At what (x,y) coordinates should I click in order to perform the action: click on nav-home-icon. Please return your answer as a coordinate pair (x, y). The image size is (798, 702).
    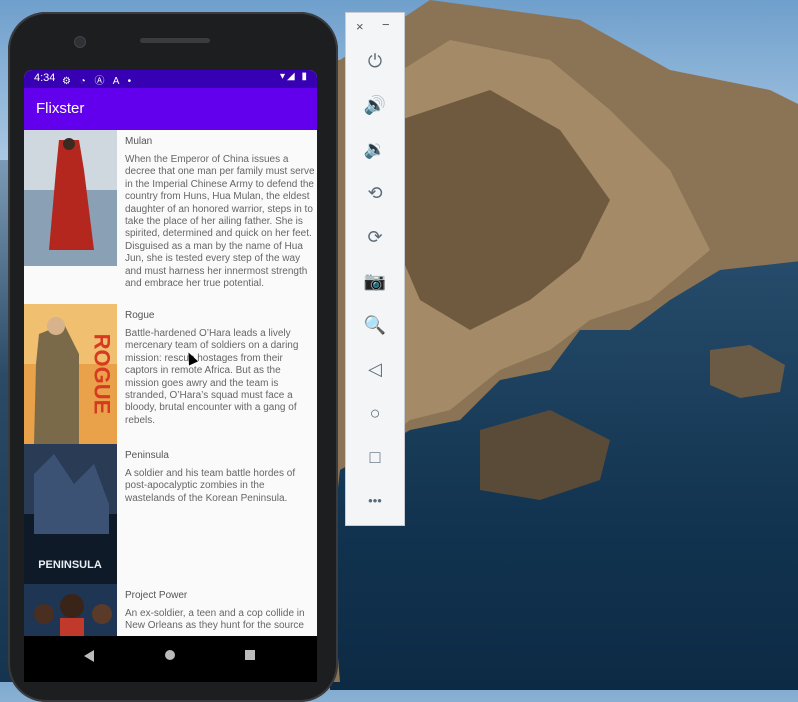
    Looking at the image, I should click on (170, 655).